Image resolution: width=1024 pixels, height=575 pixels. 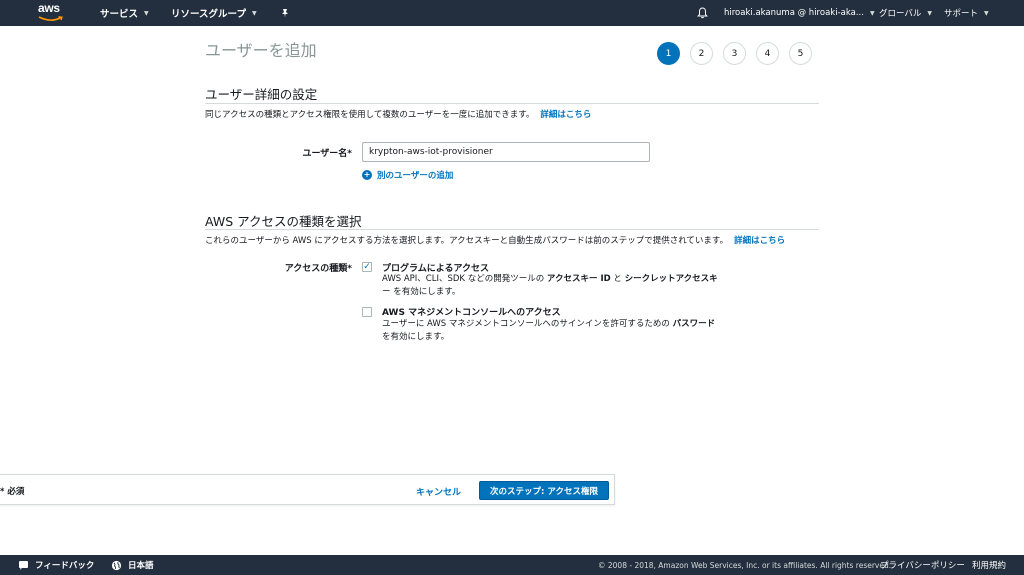 I want to click on next-step-button: 次のステップ: アクセス権限, so click(x=544, y=490).